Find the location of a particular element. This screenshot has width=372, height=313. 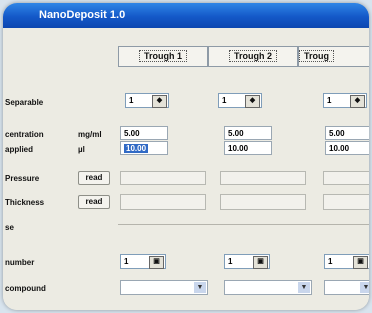

applied-label: applied is located at coordinates (19, 149).